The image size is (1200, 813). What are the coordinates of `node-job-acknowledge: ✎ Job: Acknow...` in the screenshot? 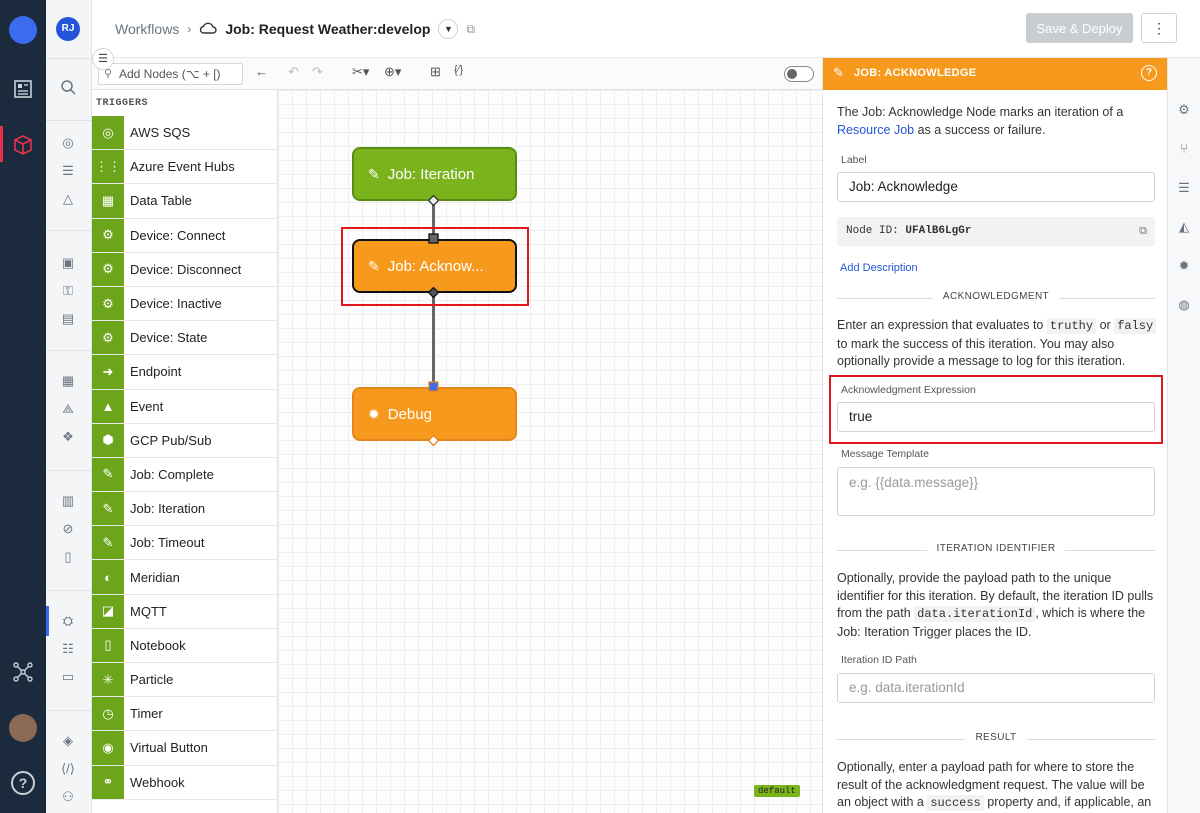 It's located at (434, 266).